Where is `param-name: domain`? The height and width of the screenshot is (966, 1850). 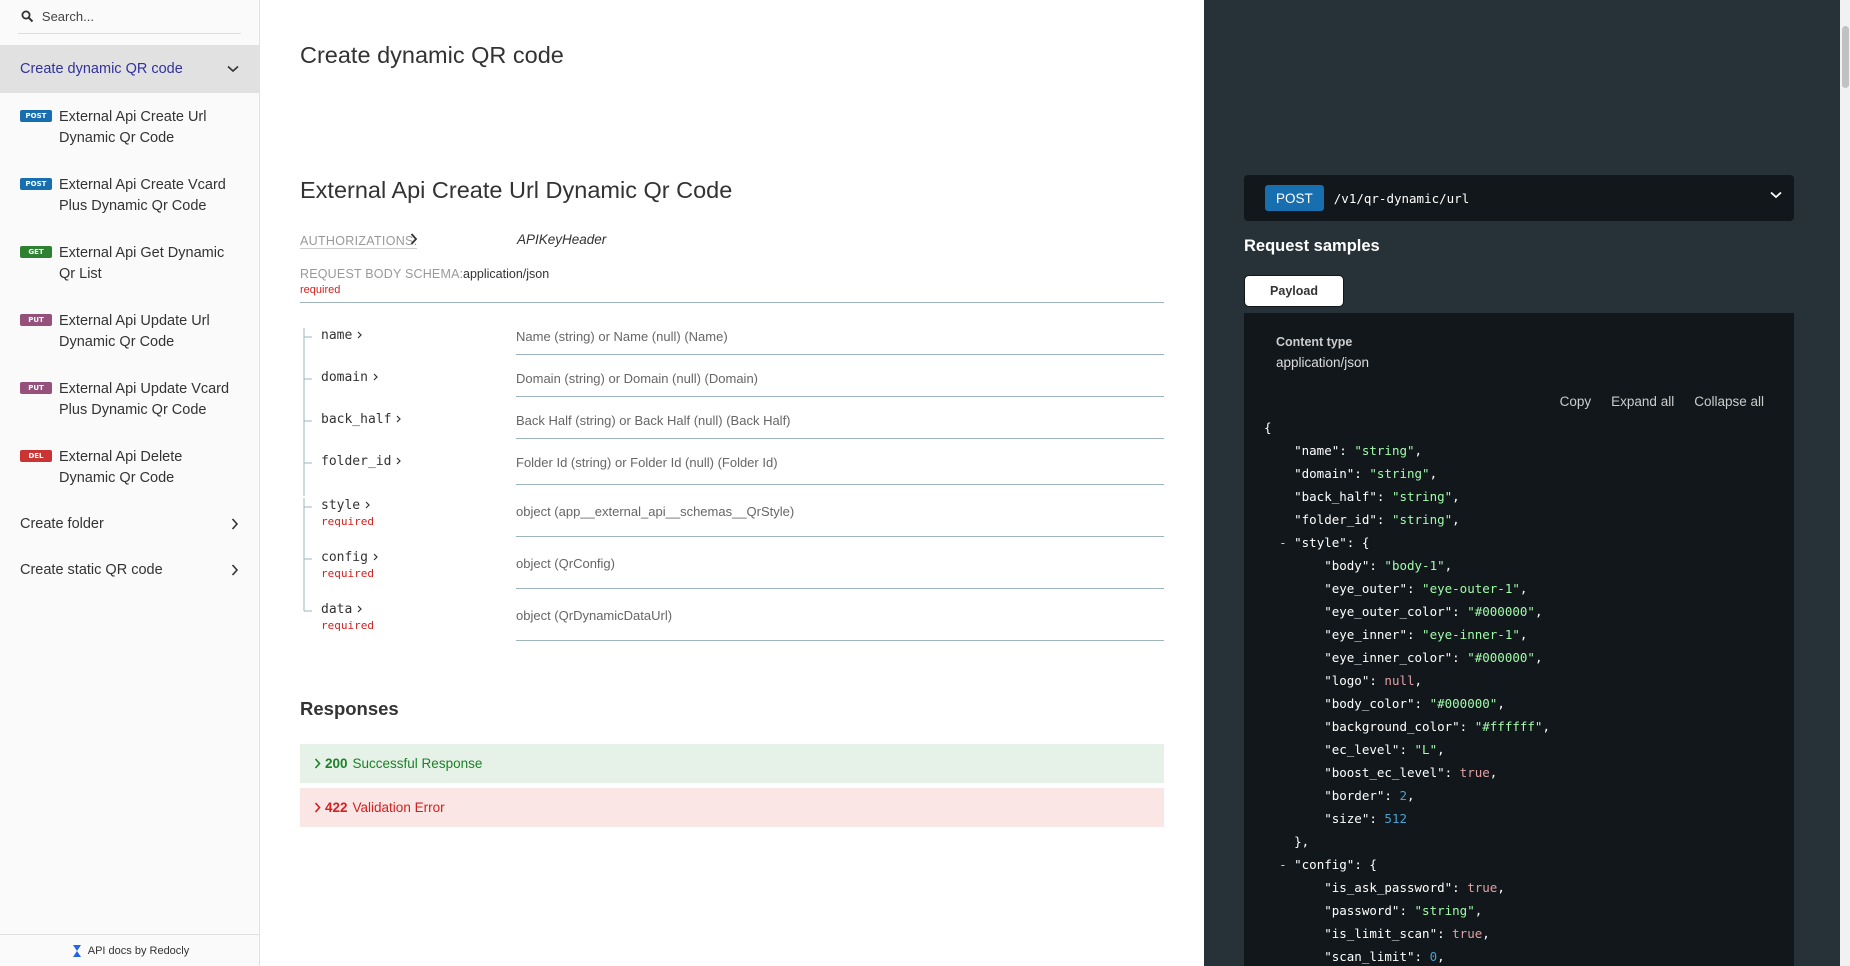
param-name: domain is located at coordinates (349, 377).